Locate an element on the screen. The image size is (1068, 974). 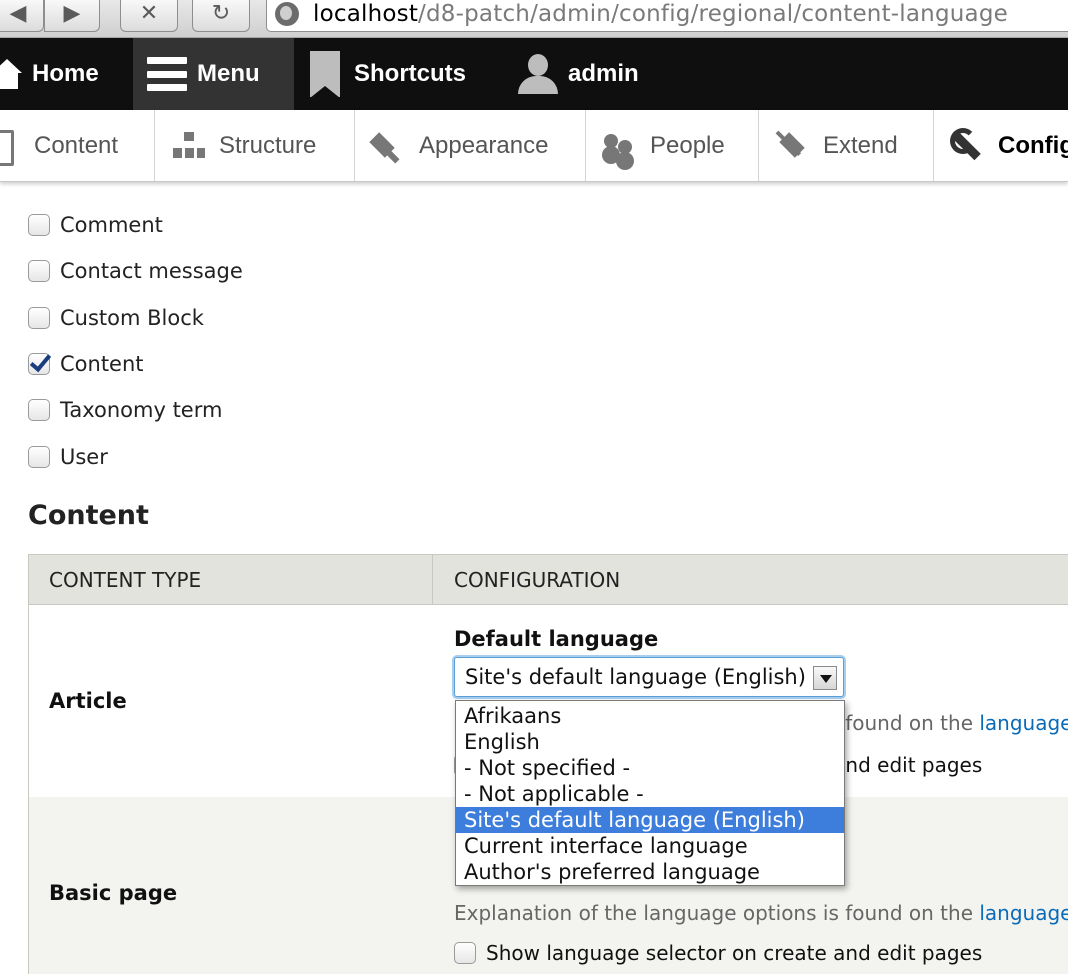
tray-item-structure: Structure is located at coordinates (255, 145).